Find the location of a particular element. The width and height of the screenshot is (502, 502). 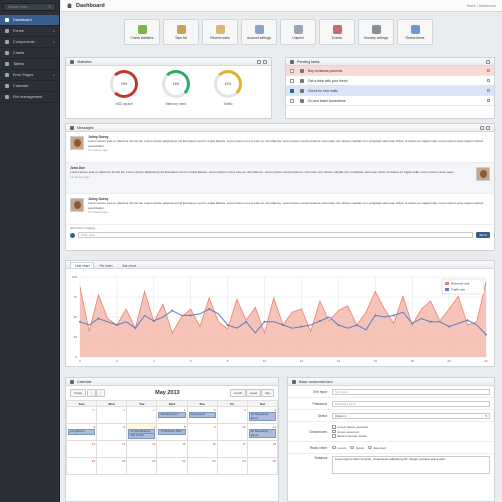

radio-option: Lorem is located at coordinates (339, 447).